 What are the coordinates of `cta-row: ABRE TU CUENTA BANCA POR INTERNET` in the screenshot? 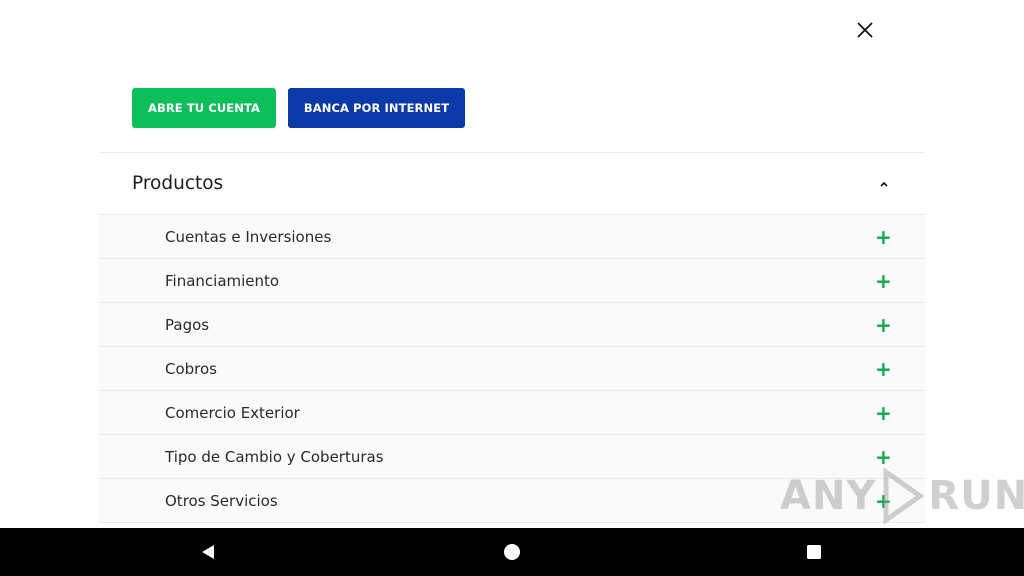 It's located at (298, 108).